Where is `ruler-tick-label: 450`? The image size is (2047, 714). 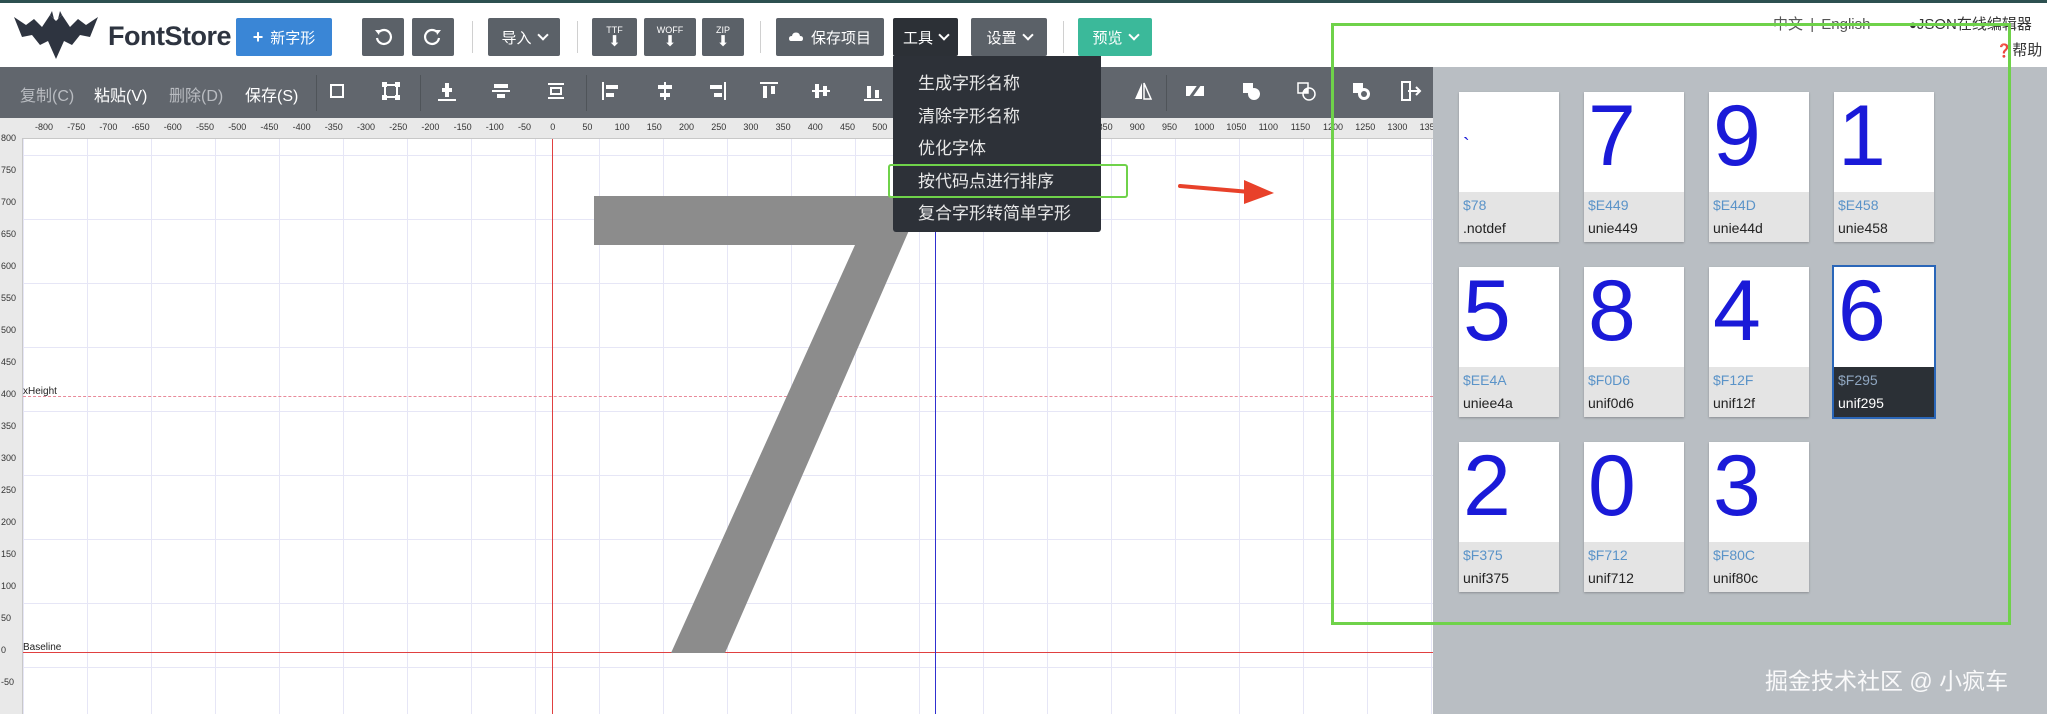
ruler-tick-label: 450 is located at coordinates (848, 127).